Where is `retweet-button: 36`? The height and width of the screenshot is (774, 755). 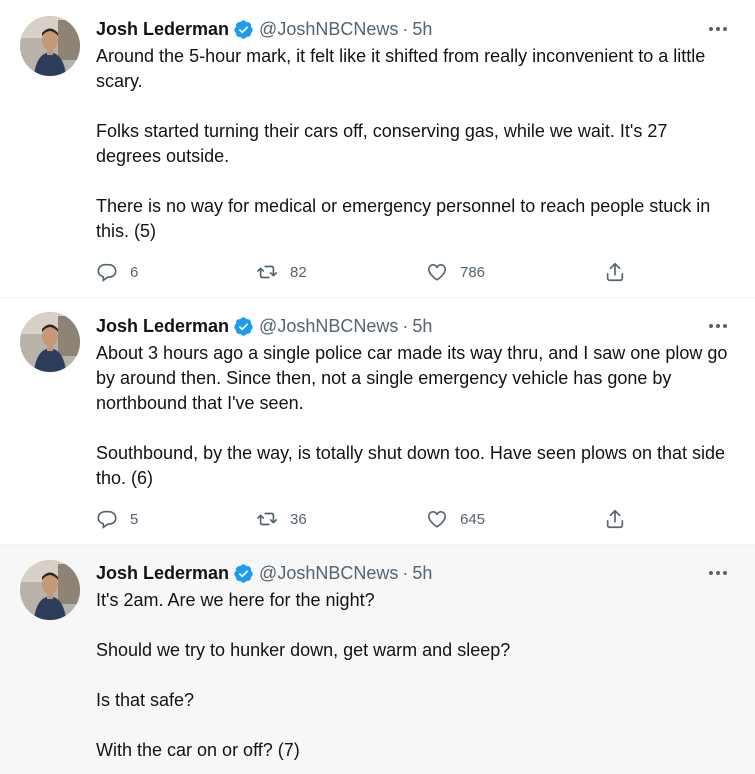 retweet-button: 36 is located at coordinates (281, 519).